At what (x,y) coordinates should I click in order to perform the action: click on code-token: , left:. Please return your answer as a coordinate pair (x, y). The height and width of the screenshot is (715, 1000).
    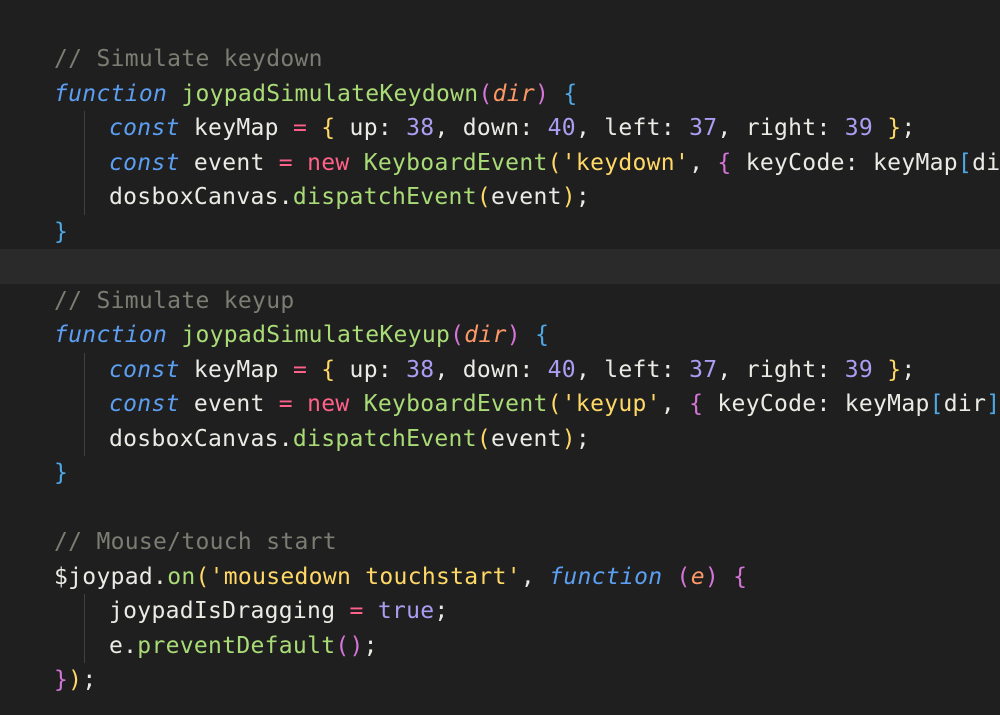
    Looking at the image, I should click on (632, 128).